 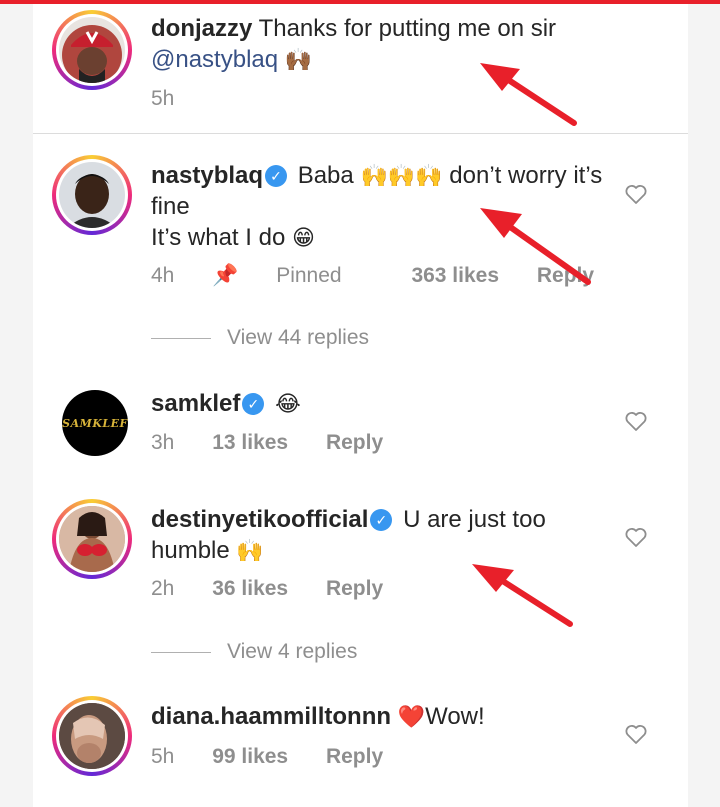 I want to click on avatar-destinyetikoofficial, so click(x=92, y=539).